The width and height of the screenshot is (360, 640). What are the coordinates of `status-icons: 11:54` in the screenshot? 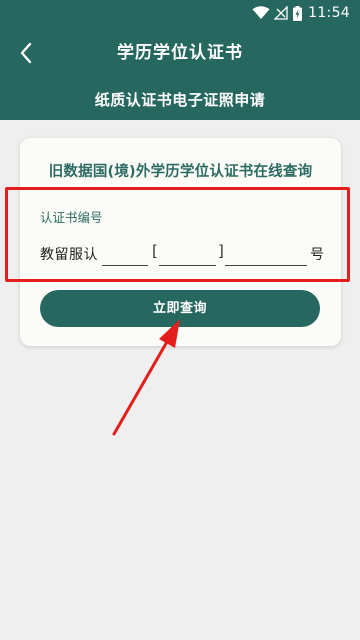 It's located at (301, 13).